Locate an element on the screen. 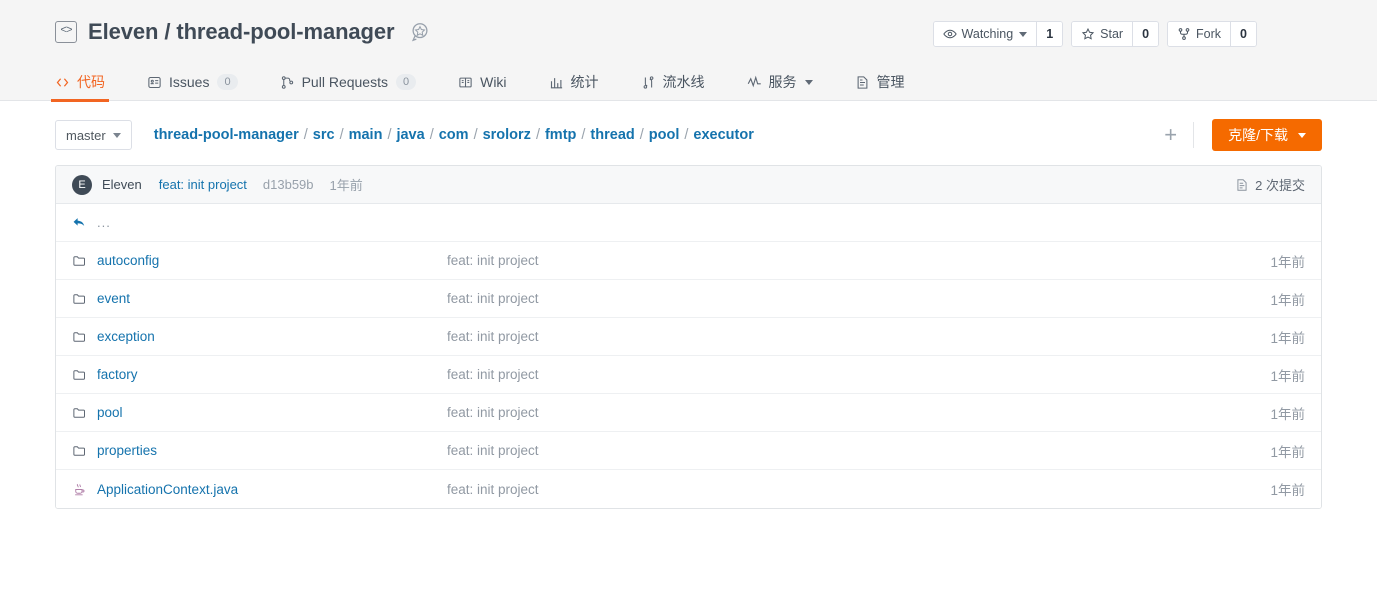 The width and height of the screenshot is (1377, 611). file-name-label: autoconfig is located at coordinates (128, 260).